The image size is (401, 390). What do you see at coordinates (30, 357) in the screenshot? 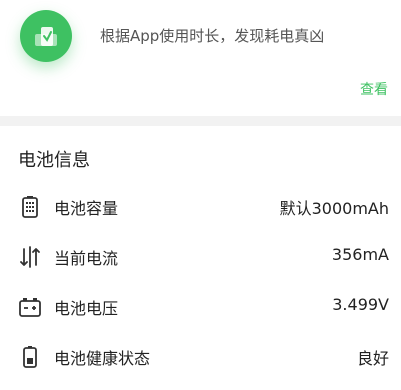
I see `battery-health-icon` at bounding box center [30, 357].